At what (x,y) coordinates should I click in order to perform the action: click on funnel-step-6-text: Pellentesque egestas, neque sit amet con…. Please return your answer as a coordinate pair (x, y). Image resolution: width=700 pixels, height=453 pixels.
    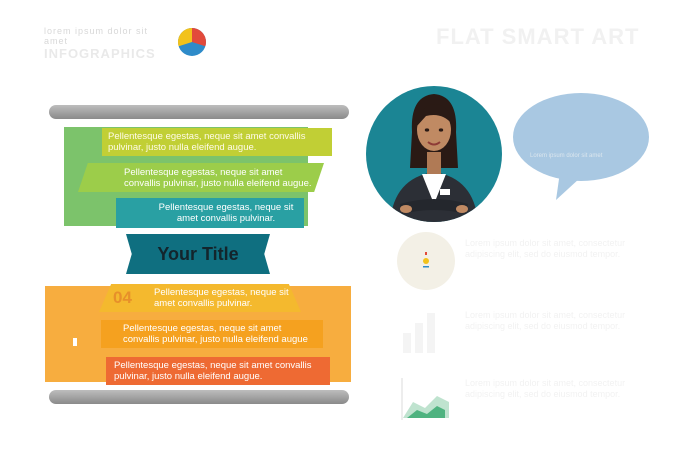
    Looking at the image, I should click on (213, 371).